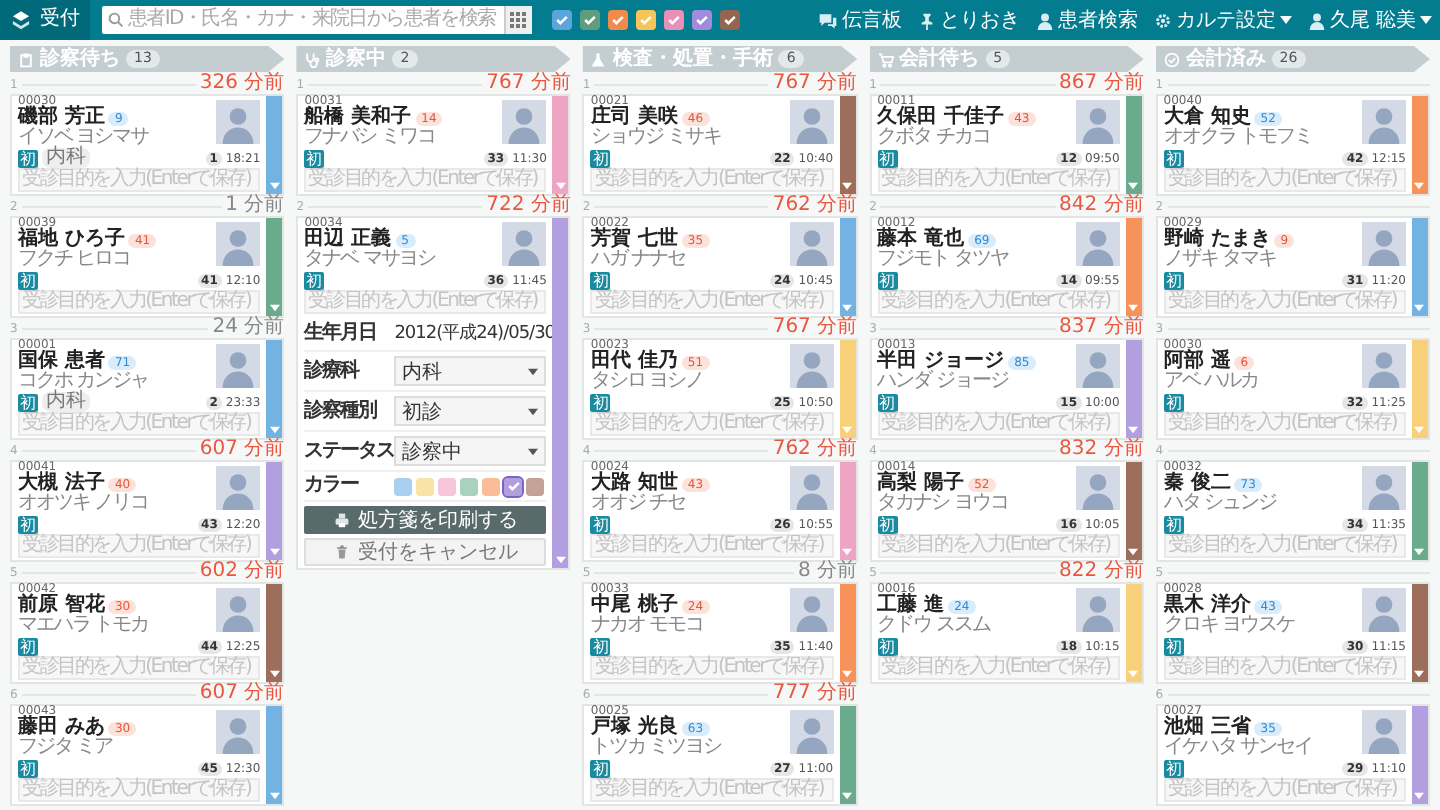 The image size is (1440, 810). Describe the element at coordinates (371, 260) in the screenshot. I see `patient-kana: タナベ マサヨシ` at that location.